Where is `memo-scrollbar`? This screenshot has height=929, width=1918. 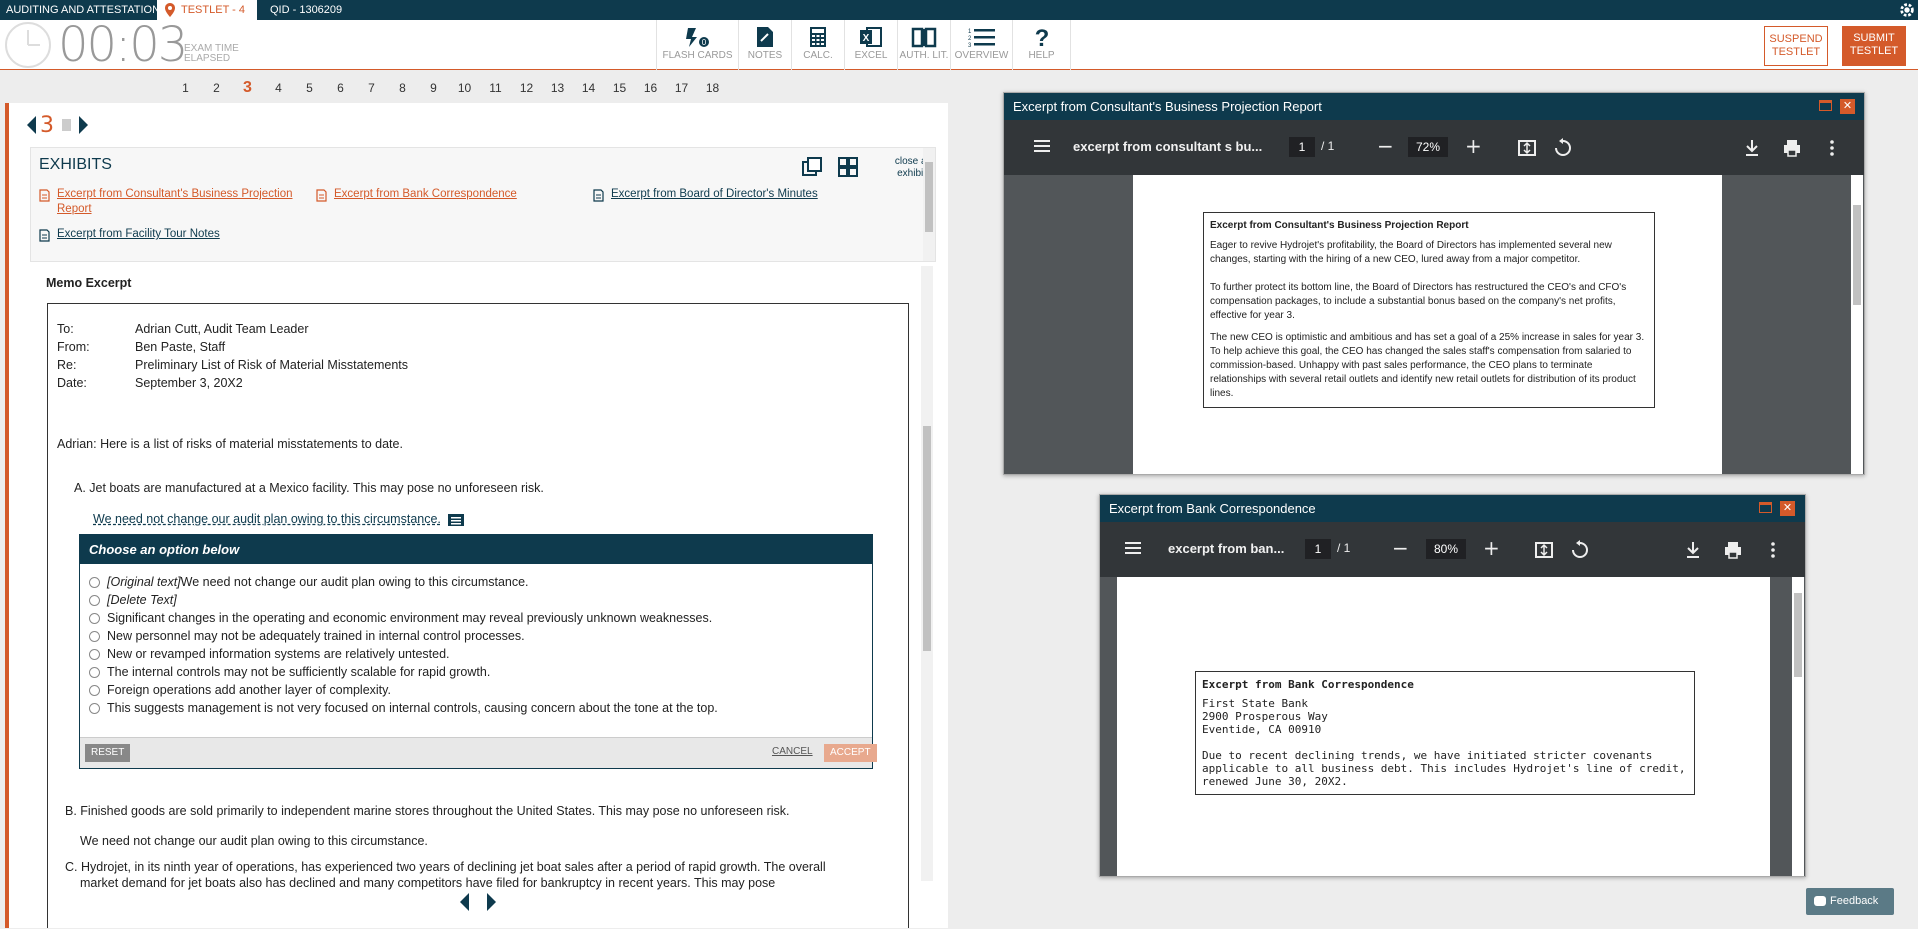
memo-scrollbar is located at coordinates (927, 573).